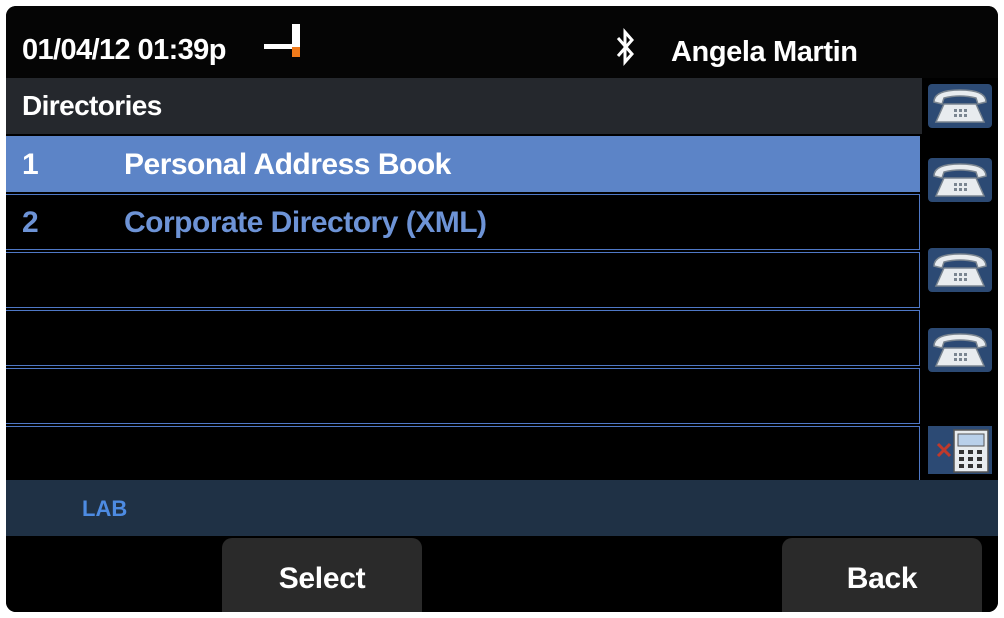 Image resolution: width=1004 pixels, height=618 pixels. I want to click on list-item-number: 2, so click(30, 222).